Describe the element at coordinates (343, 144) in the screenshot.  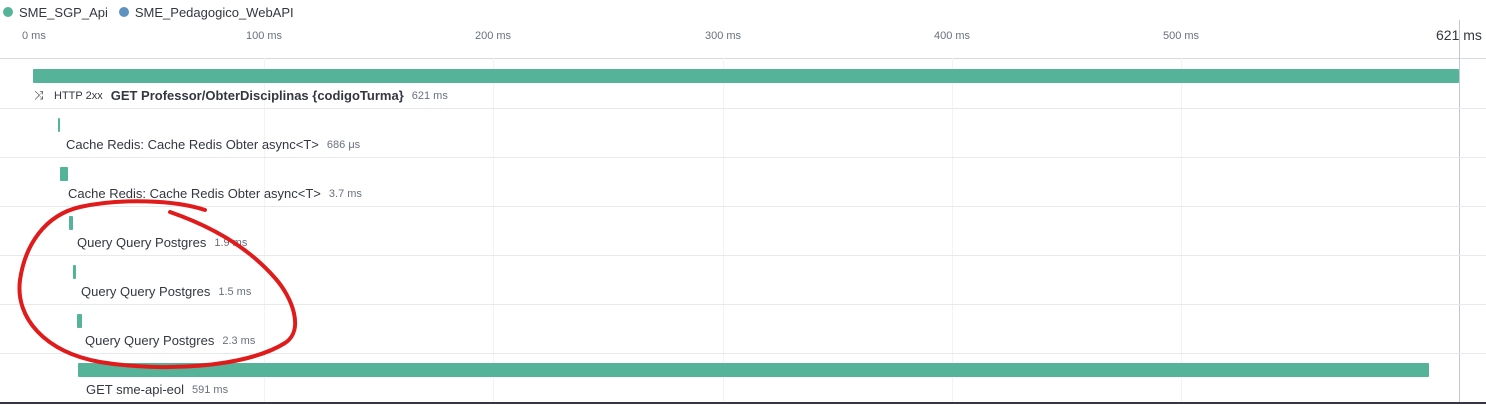
I see `span-duration: 686 μs` at that location.